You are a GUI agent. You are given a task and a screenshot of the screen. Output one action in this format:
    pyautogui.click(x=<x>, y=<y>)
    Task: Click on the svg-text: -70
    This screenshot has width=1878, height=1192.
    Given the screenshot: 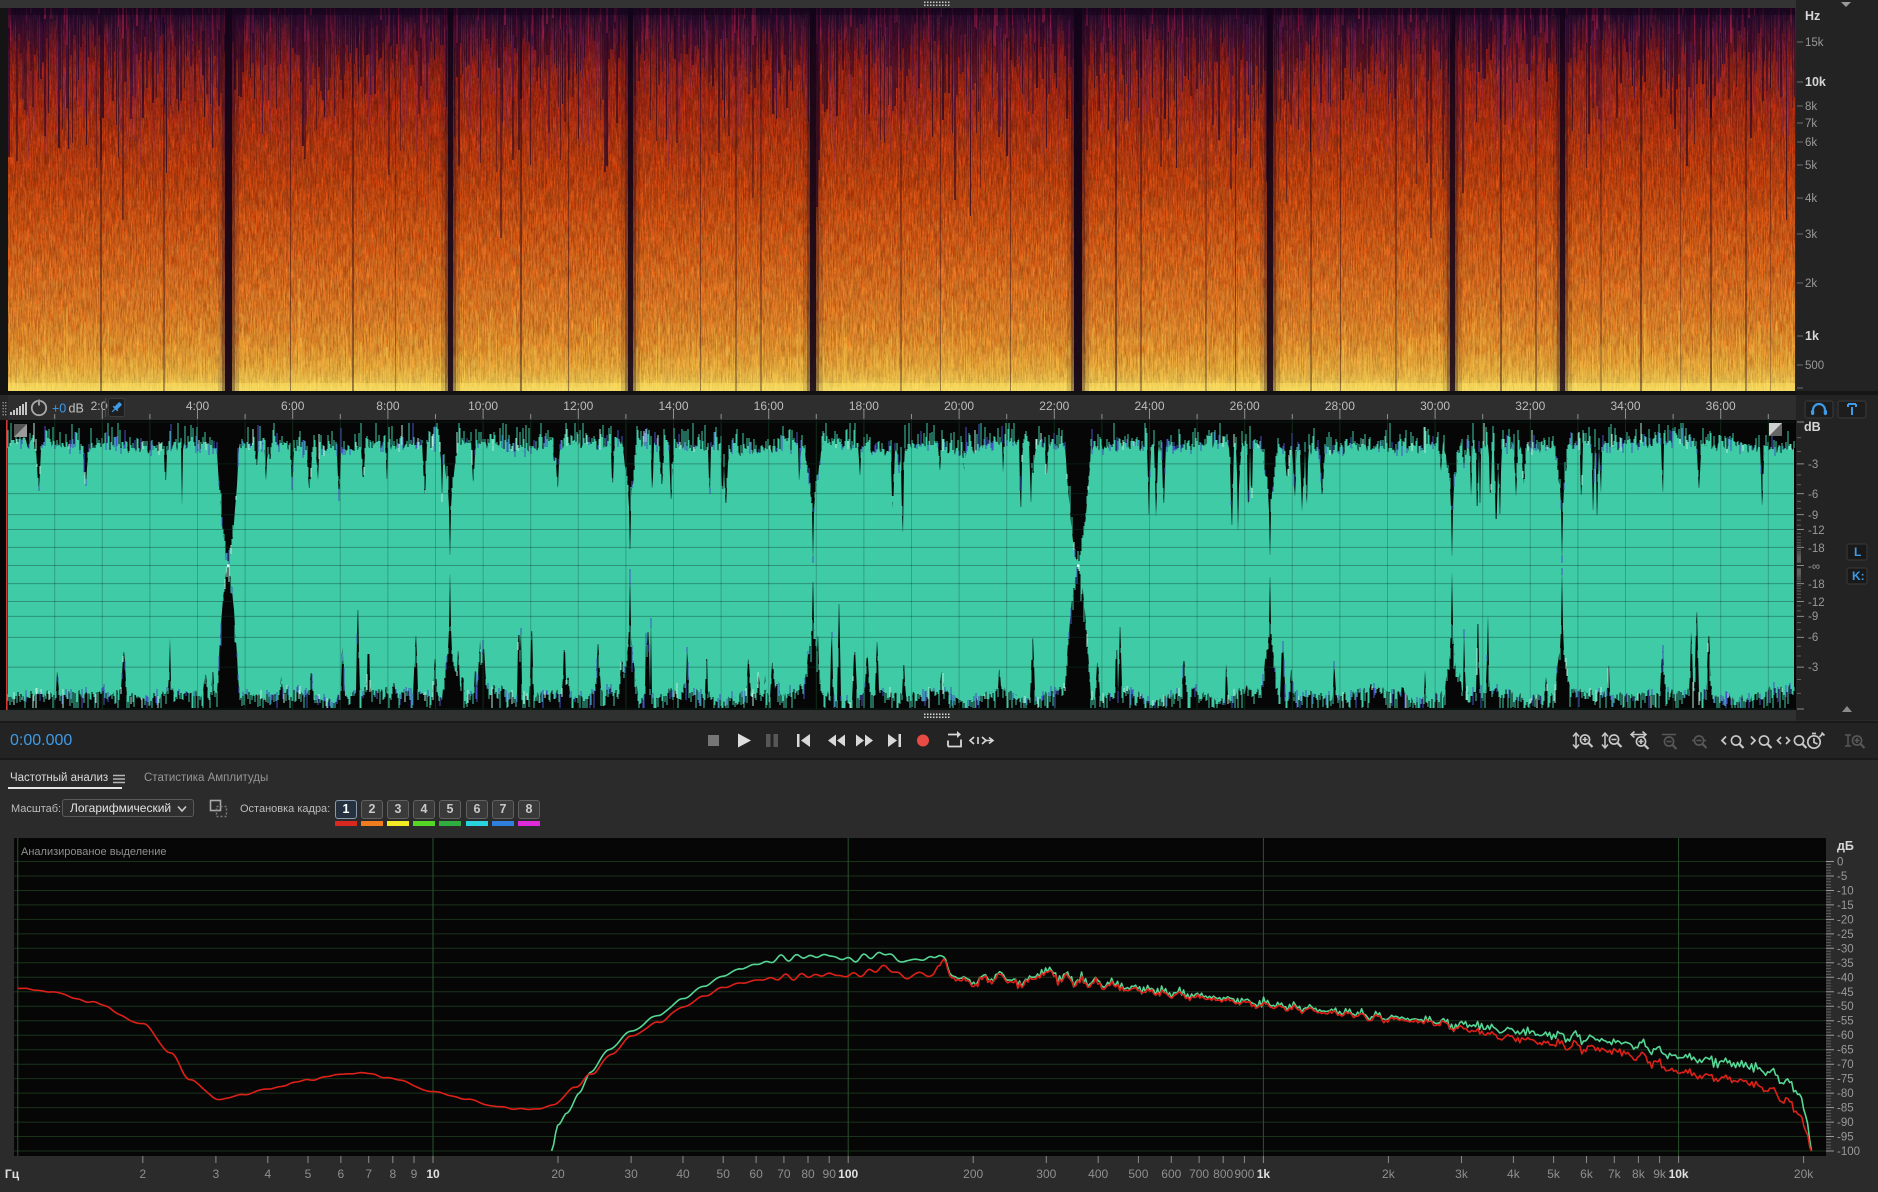 What is the action you would take?
    pyautogui.click(x=1845, y=1065)
    